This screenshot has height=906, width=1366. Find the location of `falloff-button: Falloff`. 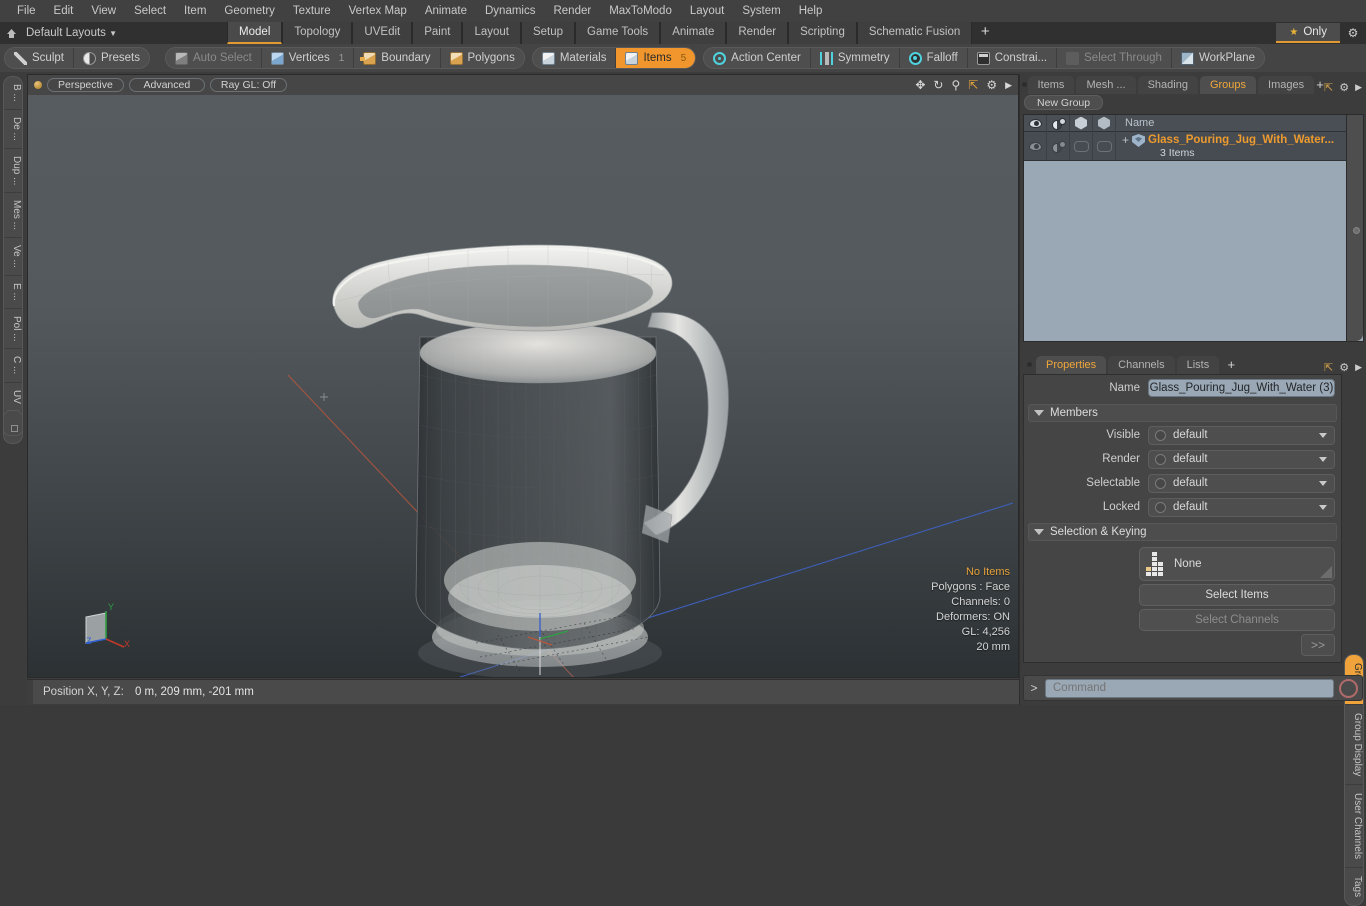

falloff-button: Falloff is located at coordinates (932, 58).